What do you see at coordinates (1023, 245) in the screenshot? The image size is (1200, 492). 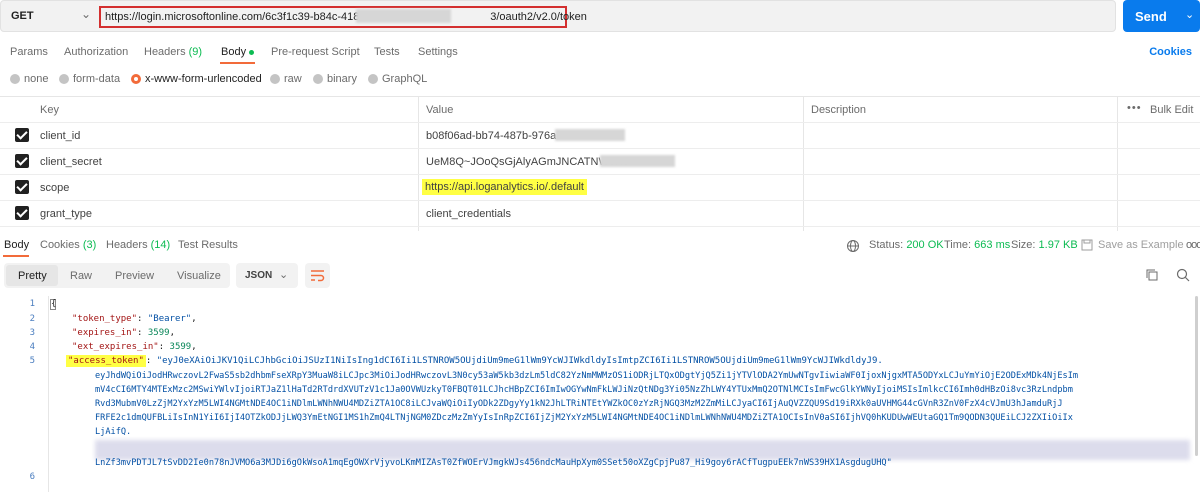 I see `size-label: Size:` at bounding box center [1023, 245].